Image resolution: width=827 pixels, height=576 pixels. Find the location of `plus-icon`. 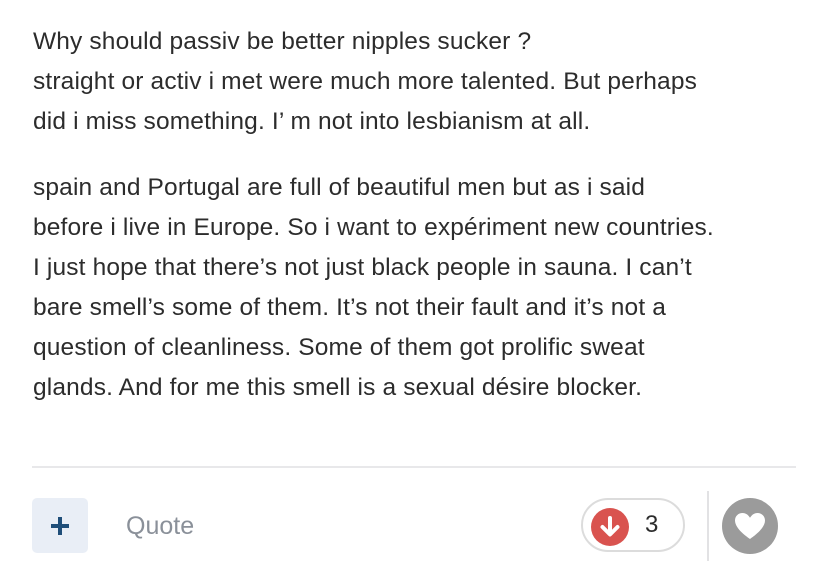

plus-icon is located at coordinates (60, 525).